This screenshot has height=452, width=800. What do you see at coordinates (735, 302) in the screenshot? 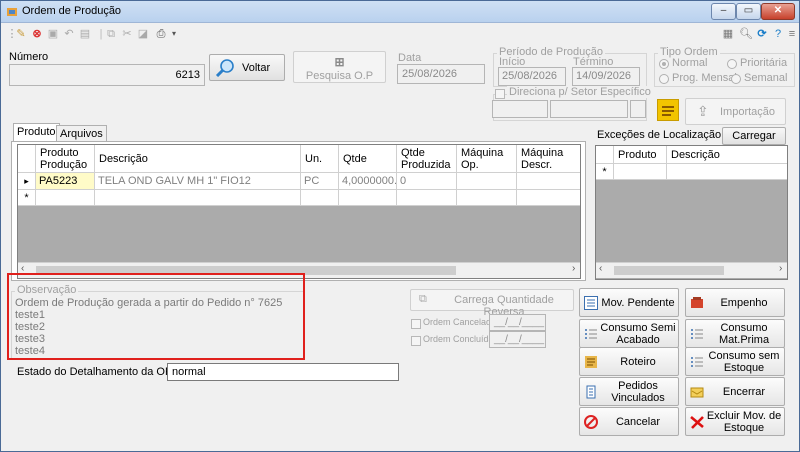
I see `empenho-button: Empenho` at bounding box center [735, 302].